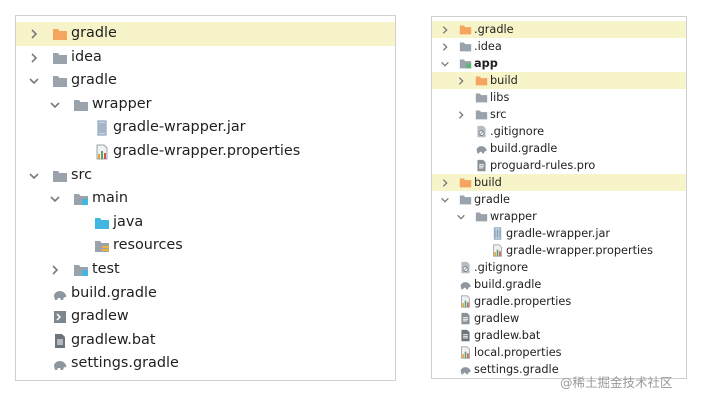 This screenshot has height=402, width=705. I want to click on jar-file-icon, so click(497, 233).